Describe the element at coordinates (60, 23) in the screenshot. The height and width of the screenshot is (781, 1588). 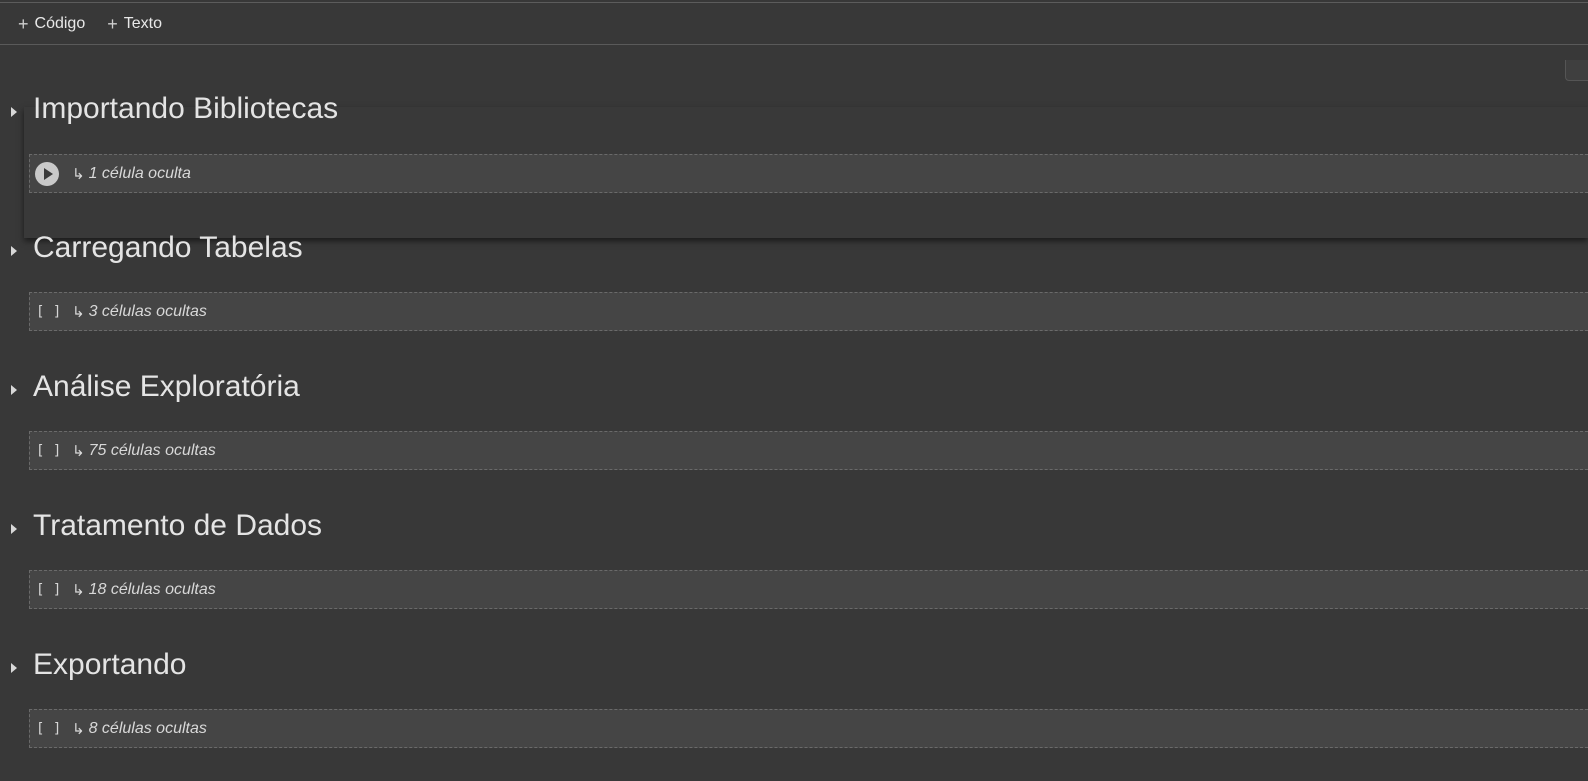
I see `add-code-label: Código` at that location.